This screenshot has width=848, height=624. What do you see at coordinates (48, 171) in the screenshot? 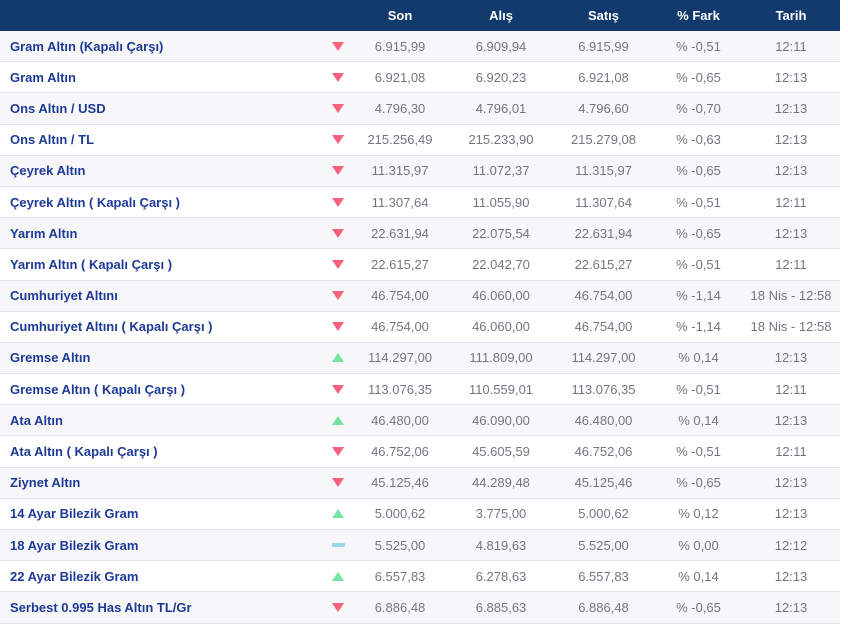
I see `instrument-name: Çeyrek Altın` at bounding box center [48, 171].